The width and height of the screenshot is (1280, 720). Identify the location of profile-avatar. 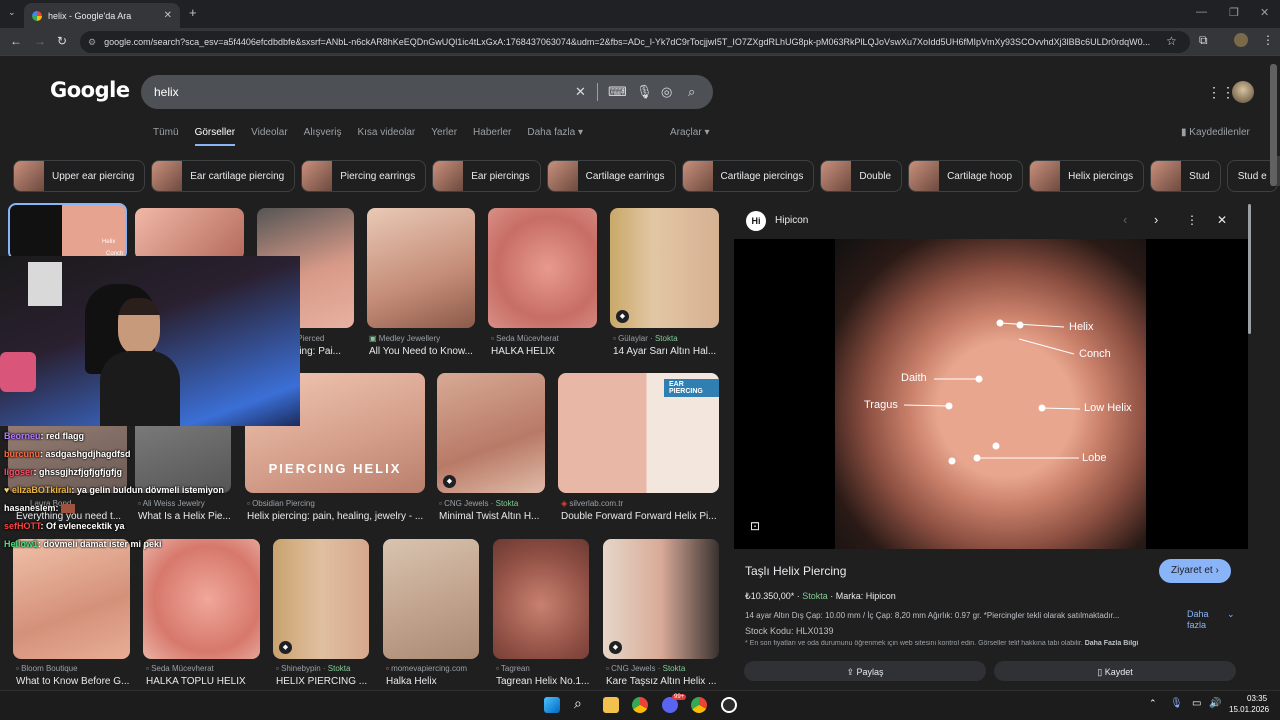
(1241, 40).